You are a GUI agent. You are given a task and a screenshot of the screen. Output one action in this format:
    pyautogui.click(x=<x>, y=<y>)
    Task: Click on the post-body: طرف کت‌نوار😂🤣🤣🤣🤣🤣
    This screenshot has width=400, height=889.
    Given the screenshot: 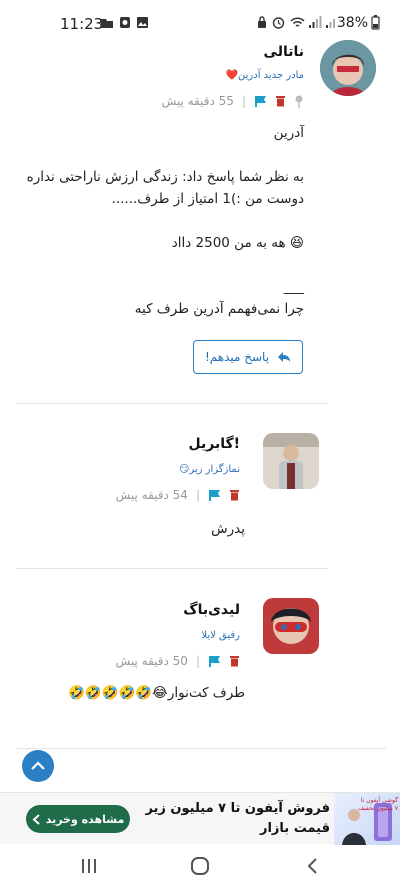 What is the action you would take?
    pyautogui.click(x=125, y=693)
    